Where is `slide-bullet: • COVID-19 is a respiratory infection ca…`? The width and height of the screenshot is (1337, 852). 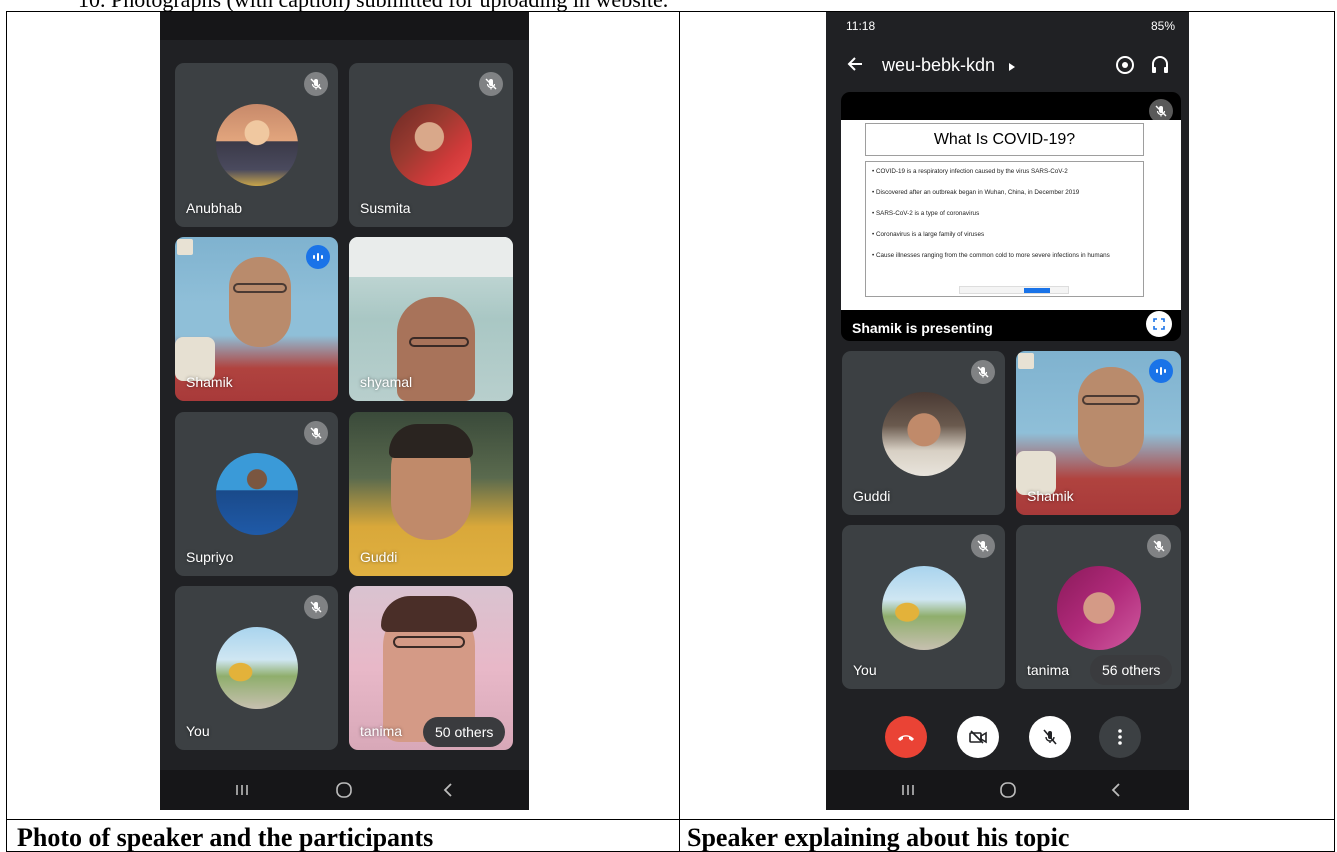
slide-bullet: • COVID-19 is a respiratory infection ca… is located at coordinates (970, 171).